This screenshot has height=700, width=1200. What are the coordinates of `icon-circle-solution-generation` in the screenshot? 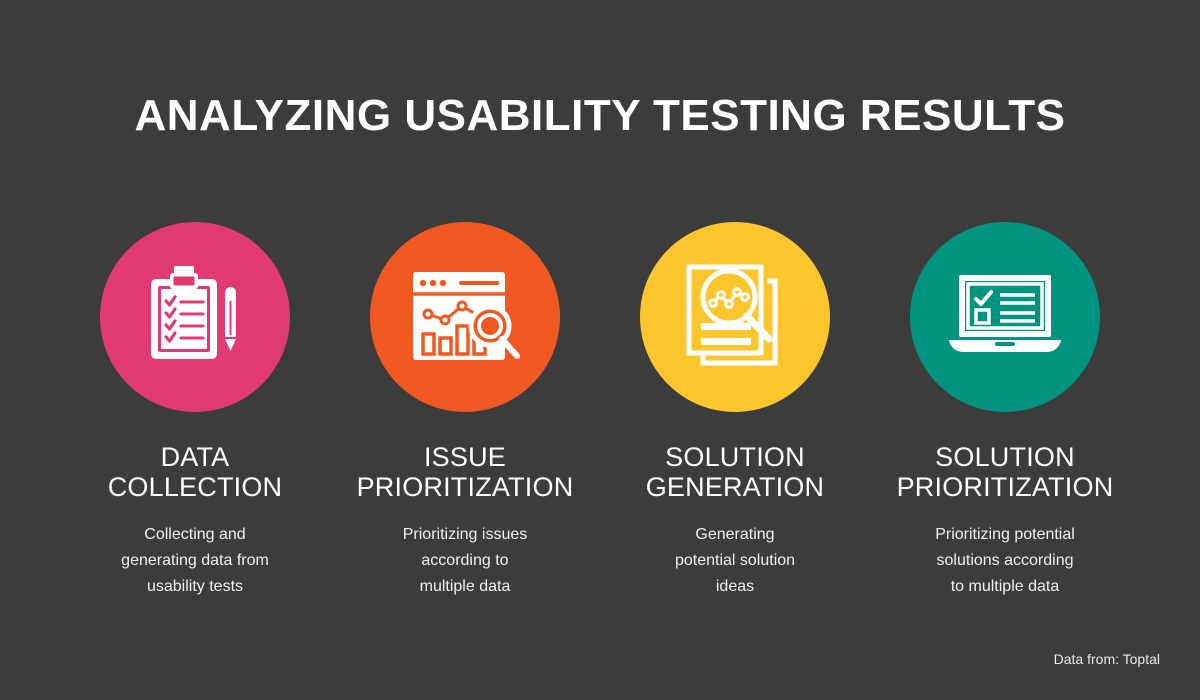 It's located at (735, 317).